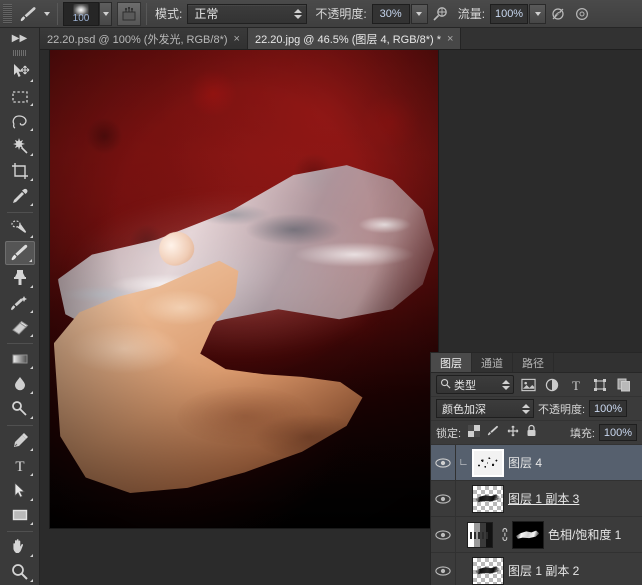  Describe the element at coordinates (618, 432) in the screenshot. I see `fill-value: 100%` at that location.